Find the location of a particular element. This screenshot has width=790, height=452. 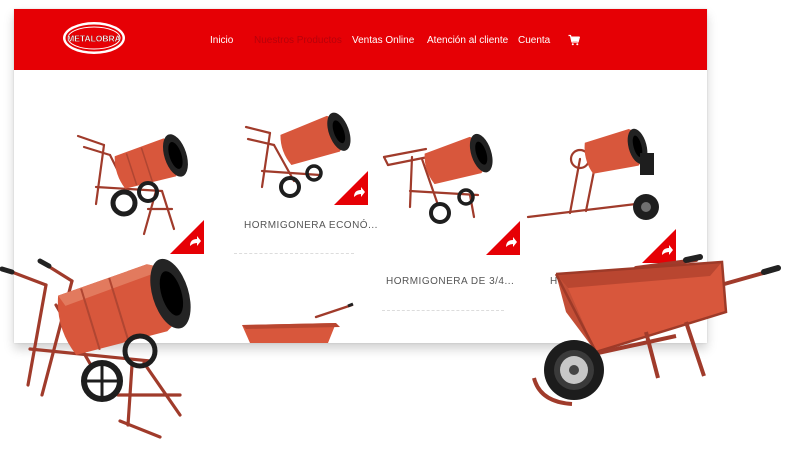

nav-cuenta: Cuenta is located at coordinates (534, 41).